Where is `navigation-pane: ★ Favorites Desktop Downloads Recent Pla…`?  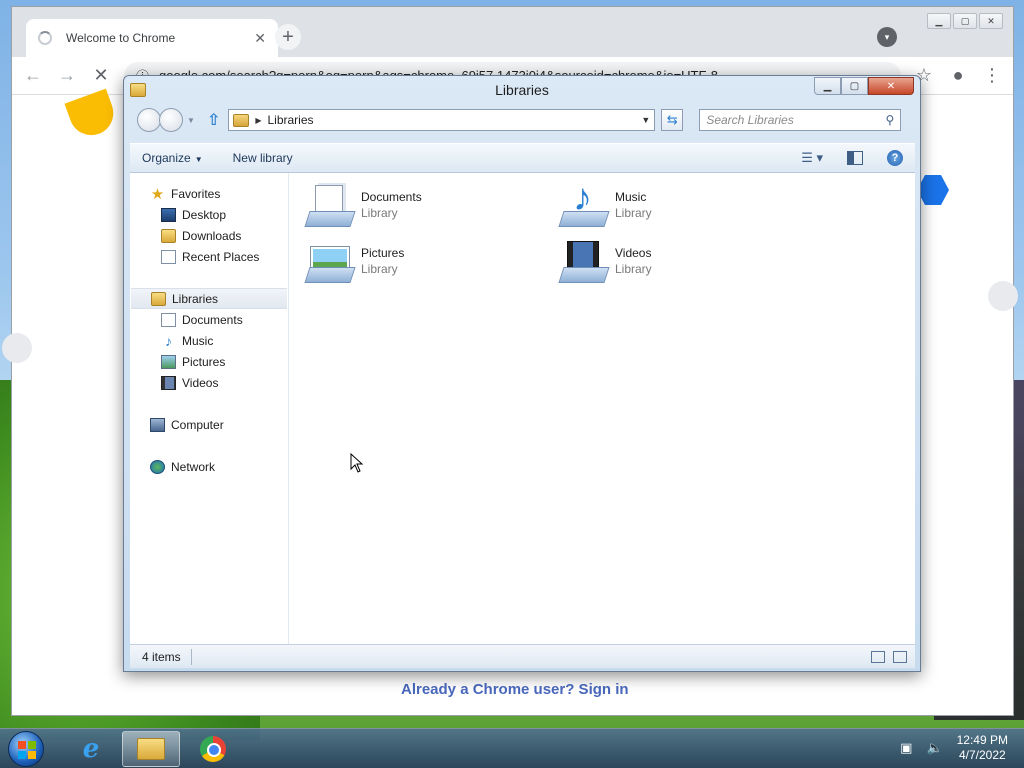
navigation-pane: ★ Favorites Desktop Downloads Recent Pla… is located at coordinates (209, 408).